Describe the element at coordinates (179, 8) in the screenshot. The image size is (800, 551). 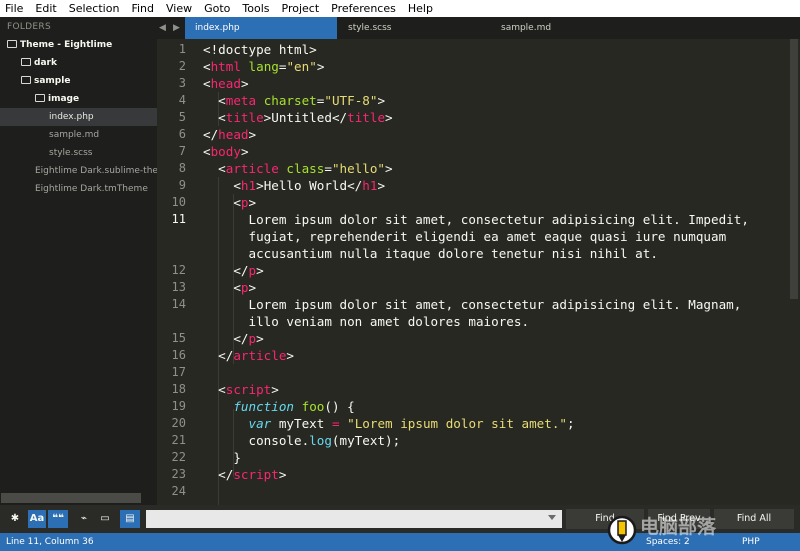
I see `menu-view: View` at that location.